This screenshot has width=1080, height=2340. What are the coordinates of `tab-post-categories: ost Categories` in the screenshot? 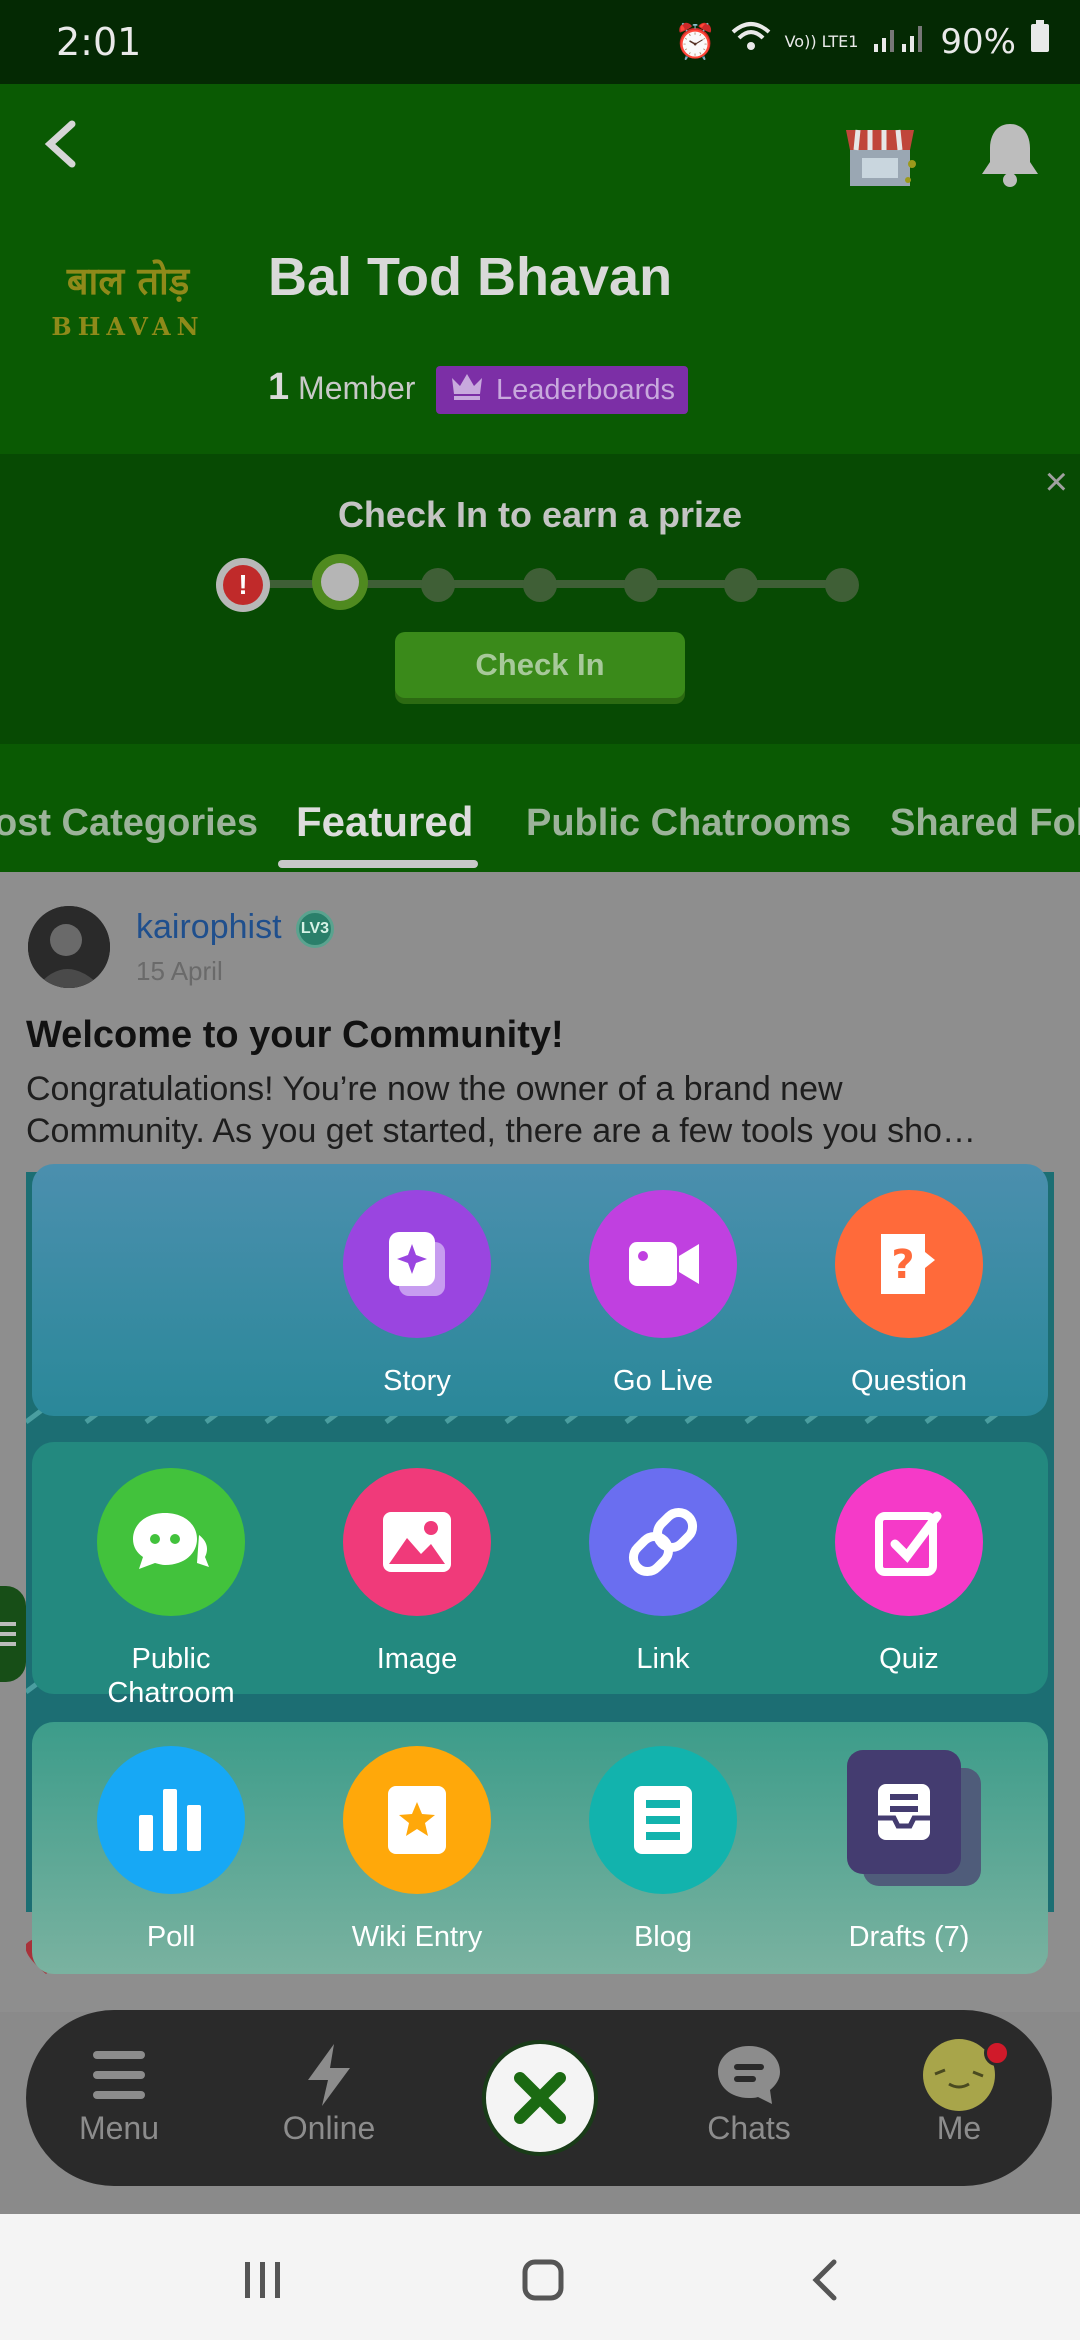 It's located at (129, 823).